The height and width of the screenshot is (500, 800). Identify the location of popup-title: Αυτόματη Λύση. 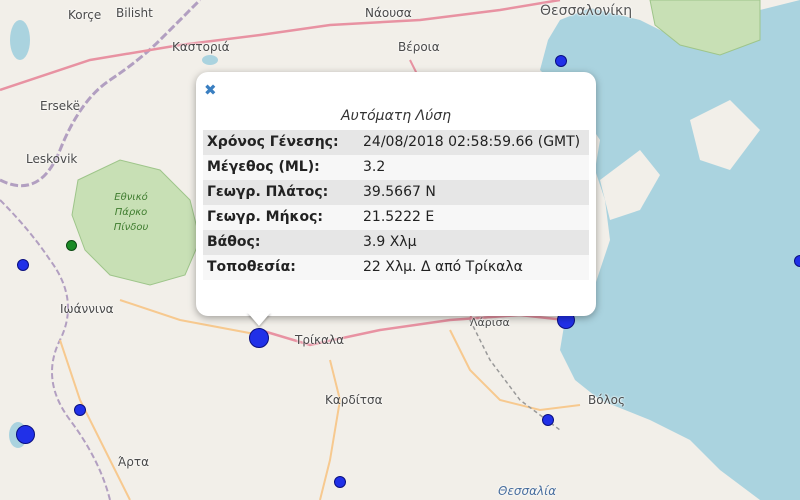
(396, 116).